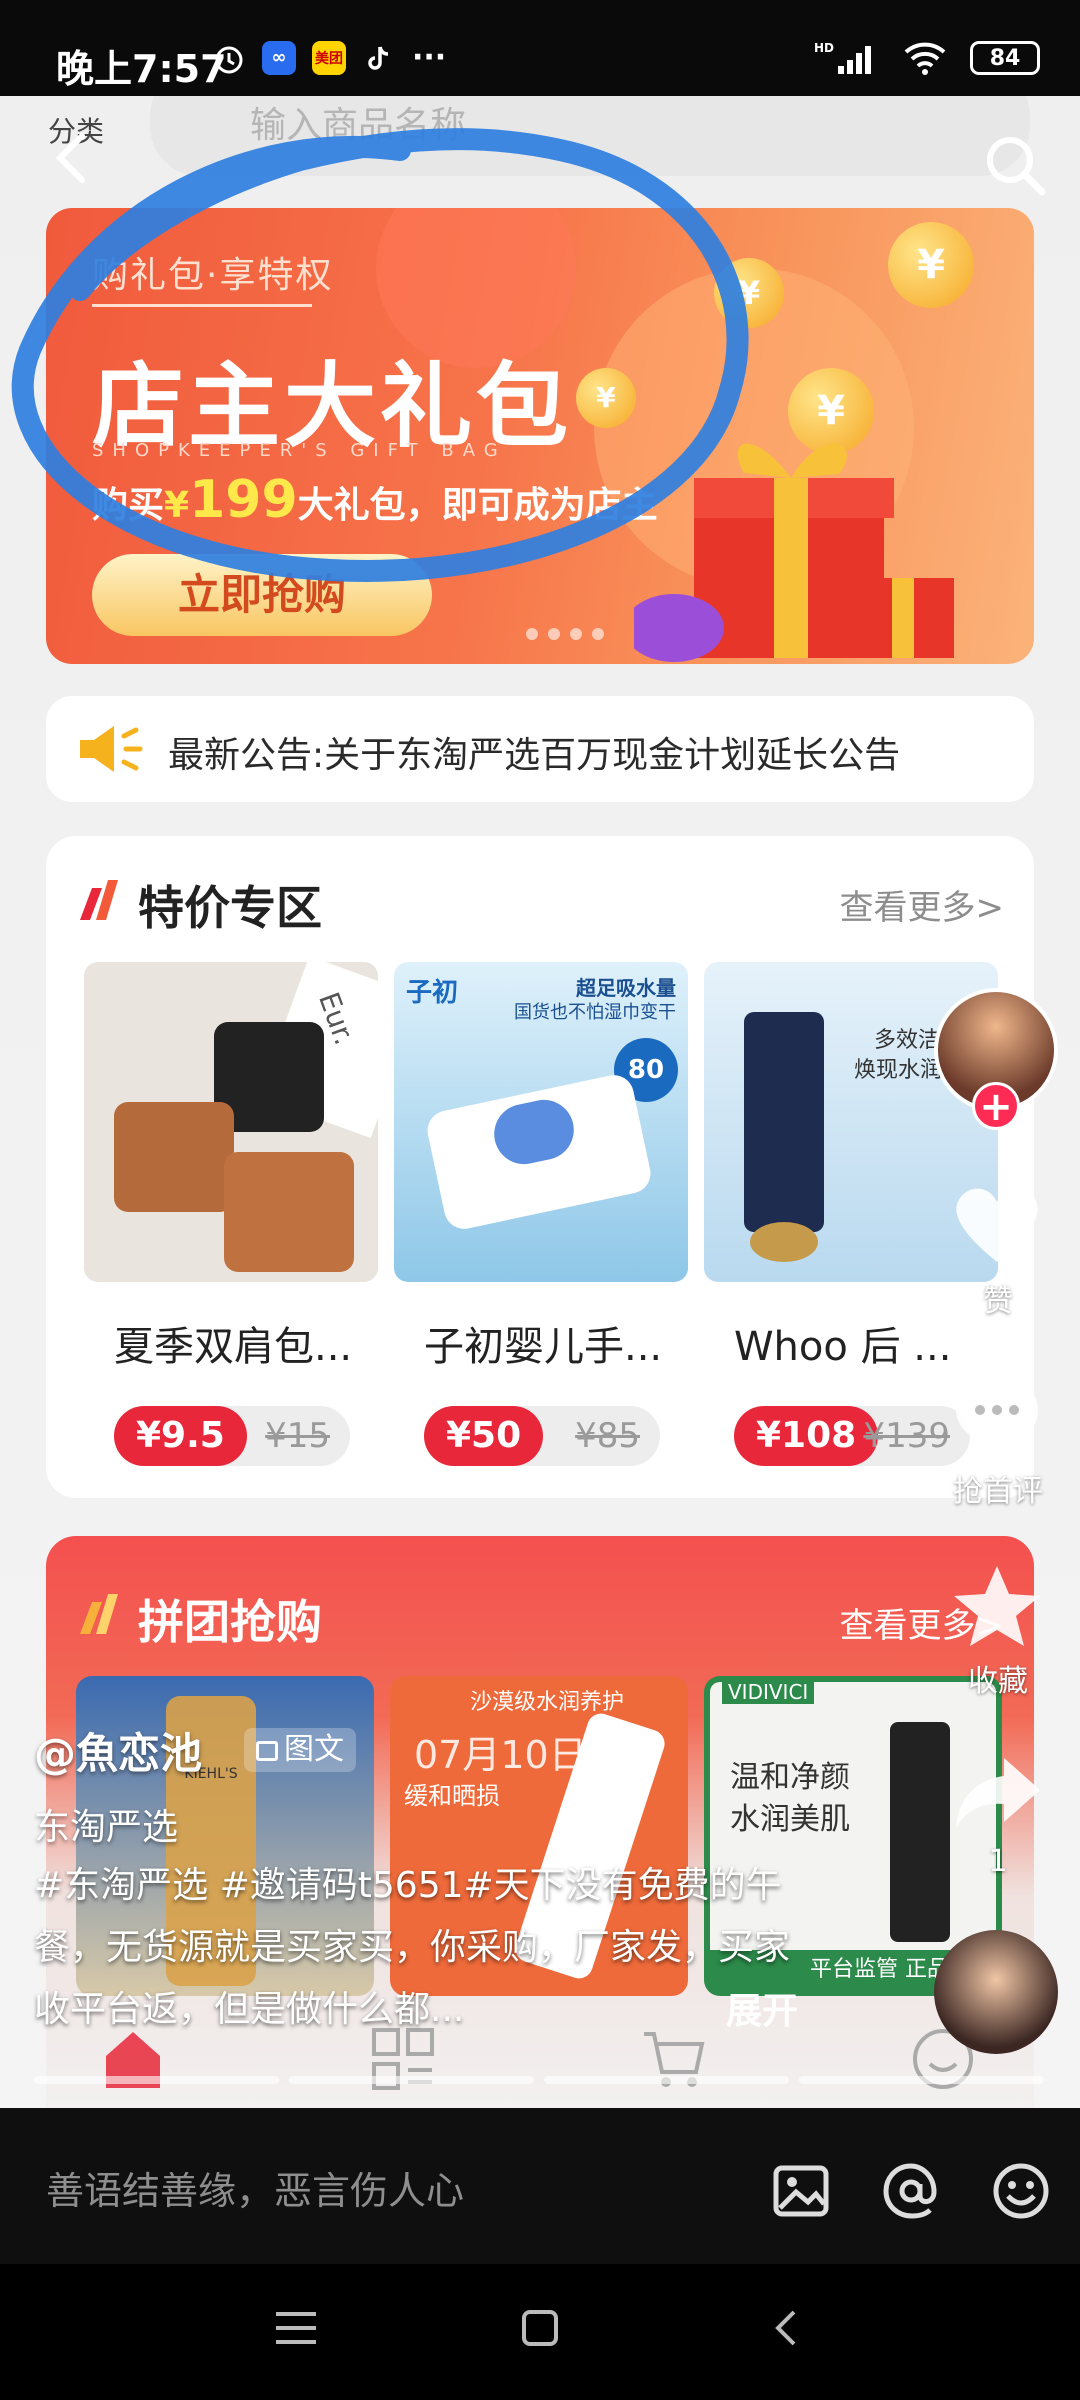 This screenshot has height=2400, width=1080. What do you see at coordinates (906, 1436) in the screenshot?
I see `original-price: ¥139` at bounding box center [906, 1436].